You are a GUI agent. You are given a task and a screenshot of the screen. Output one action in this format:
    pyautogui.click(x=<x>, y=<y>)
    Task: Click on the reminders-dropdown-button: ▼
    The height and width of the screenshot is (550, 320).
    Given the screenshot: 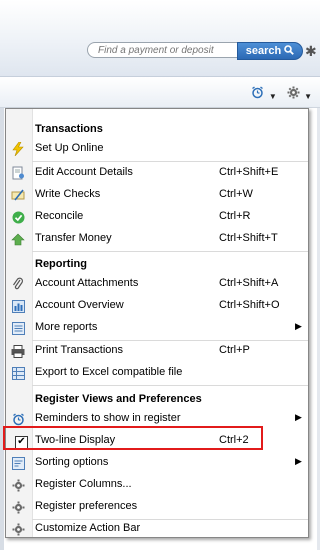 What is the action you would take?
    pyautogui.click(x=264, y=94)
    